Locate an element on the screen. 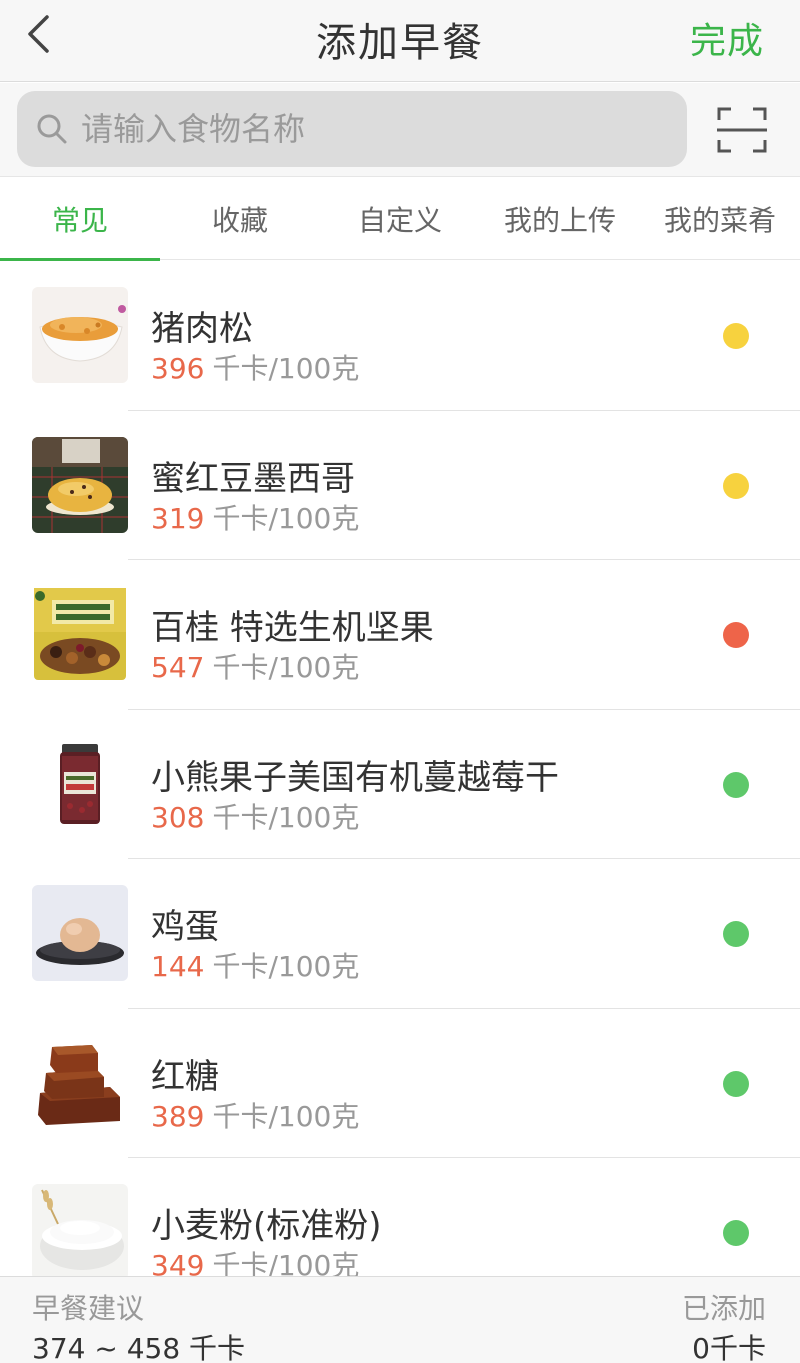  red-bean-bun-thumbnail is located at coordinates (80, 484).